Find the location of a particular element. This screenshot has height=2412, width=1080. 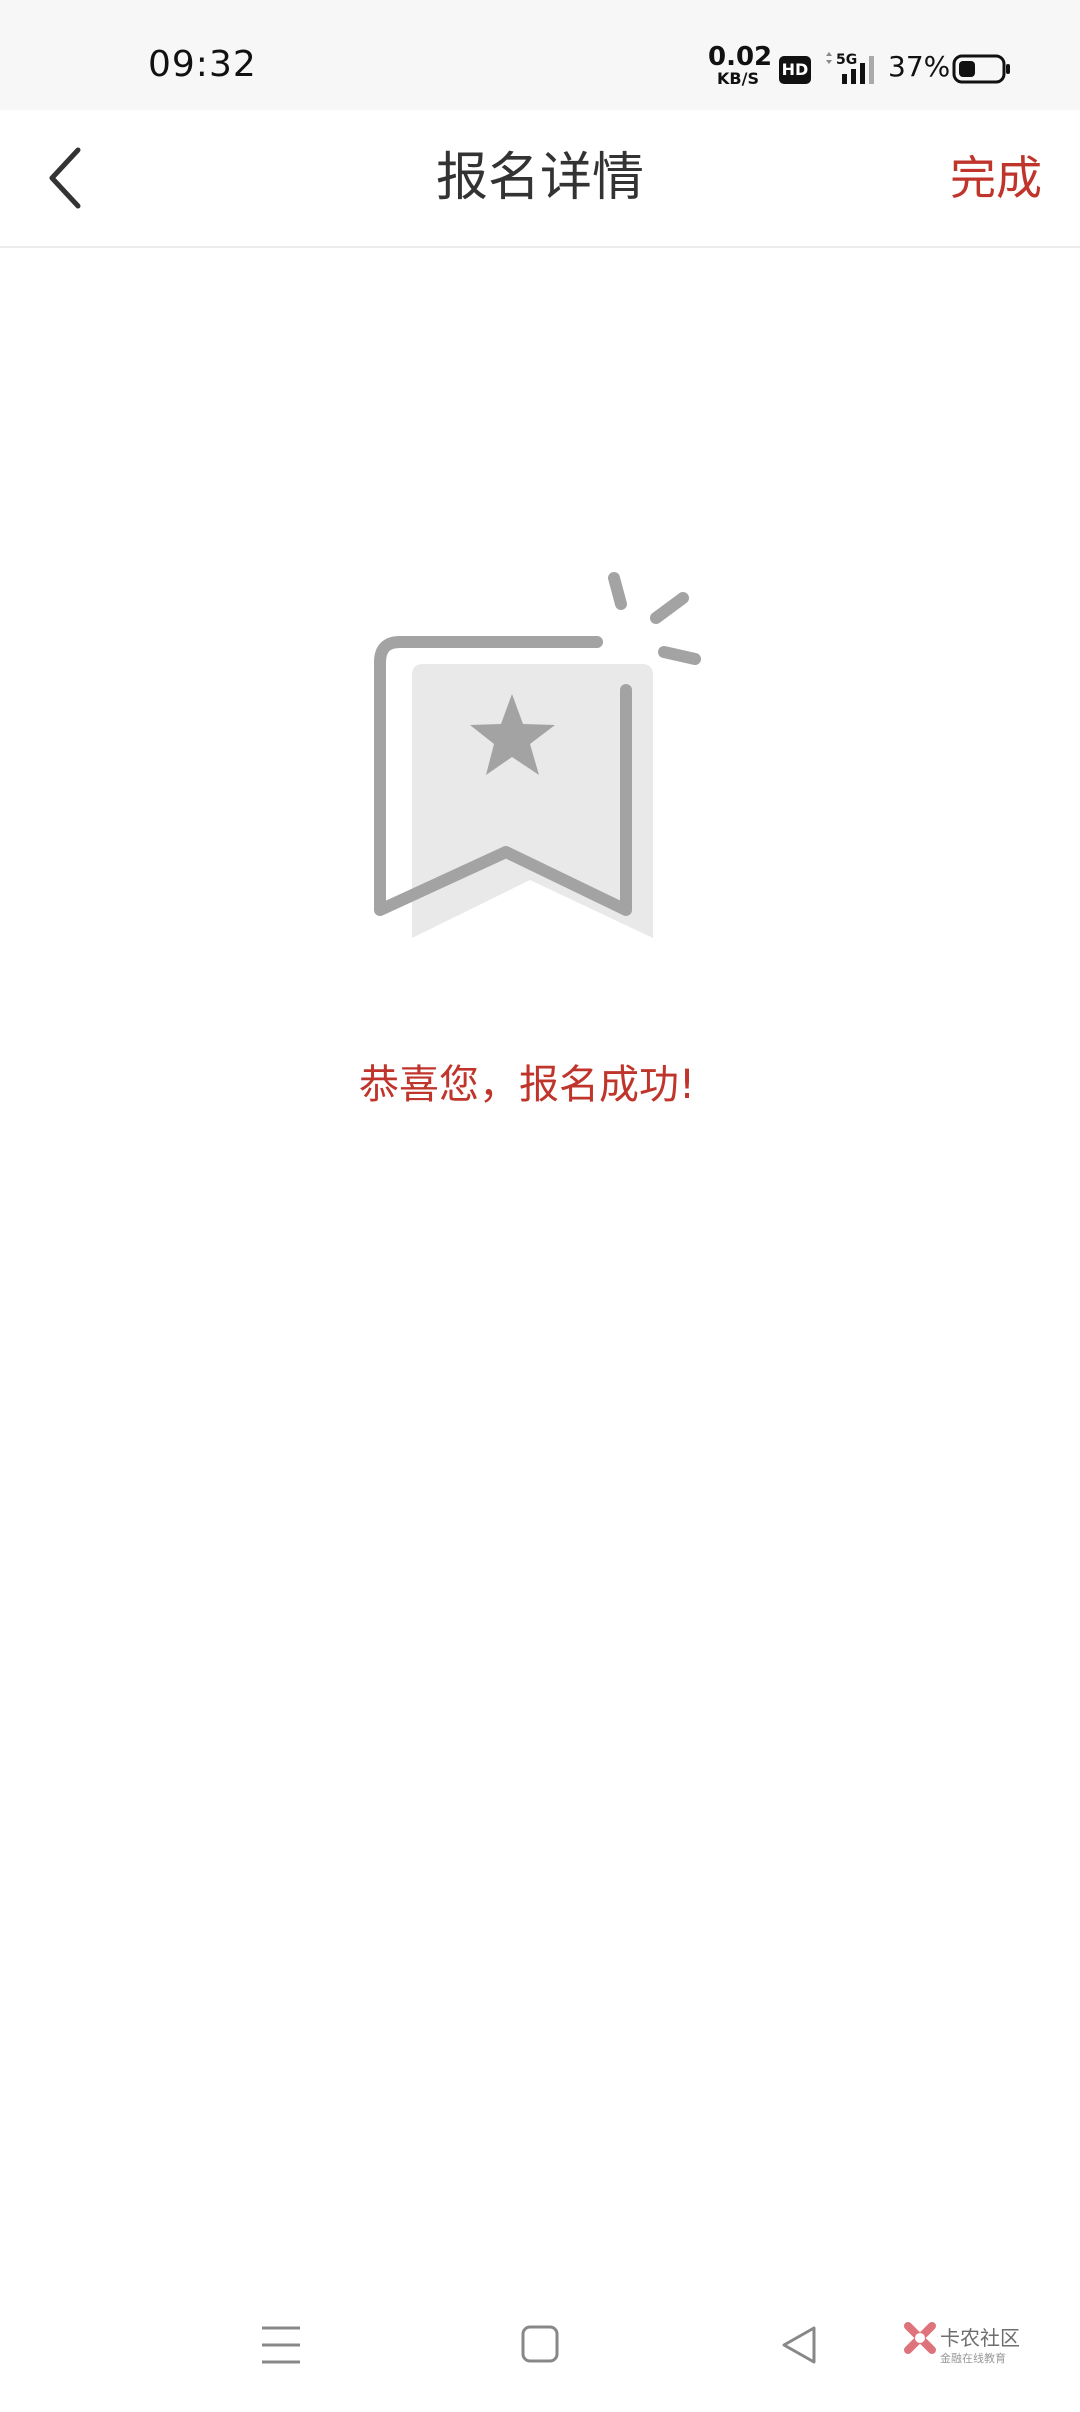

watermark-emblem-icon is located at coordinates (920, 2338).